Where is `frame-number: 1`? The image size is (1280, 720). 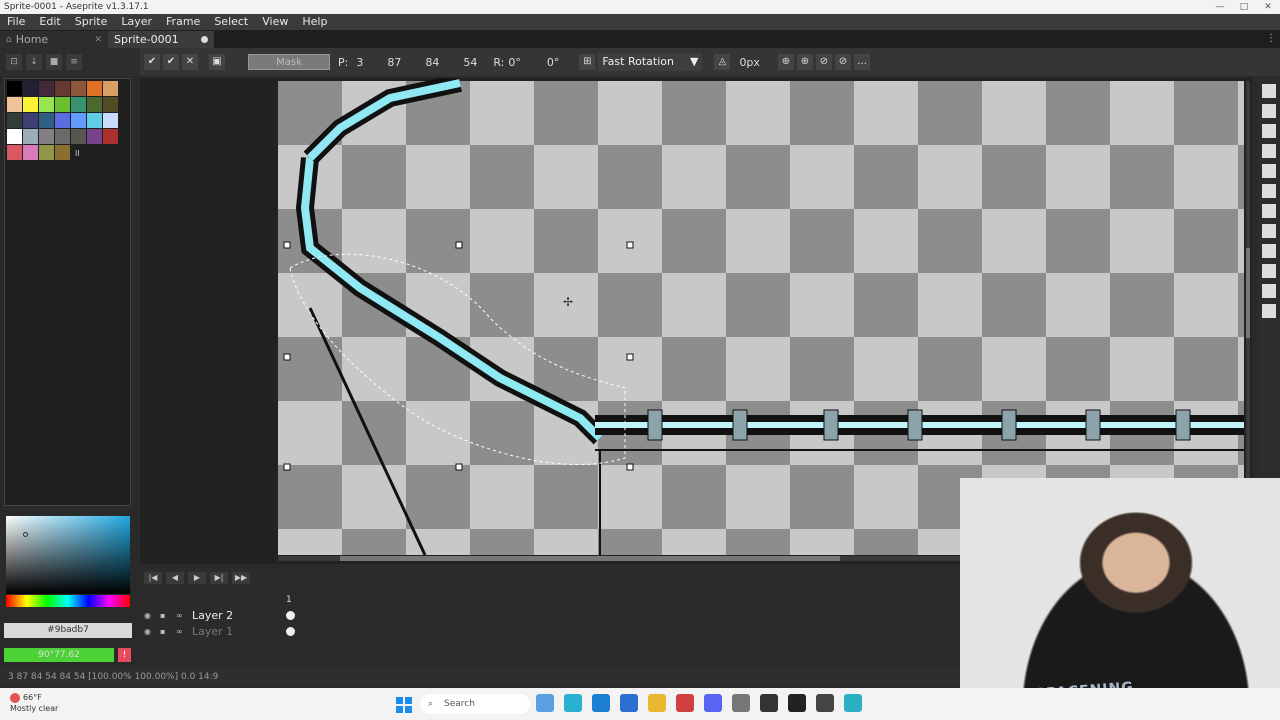
frame-number: 1 is located at coordinates (289, 600).